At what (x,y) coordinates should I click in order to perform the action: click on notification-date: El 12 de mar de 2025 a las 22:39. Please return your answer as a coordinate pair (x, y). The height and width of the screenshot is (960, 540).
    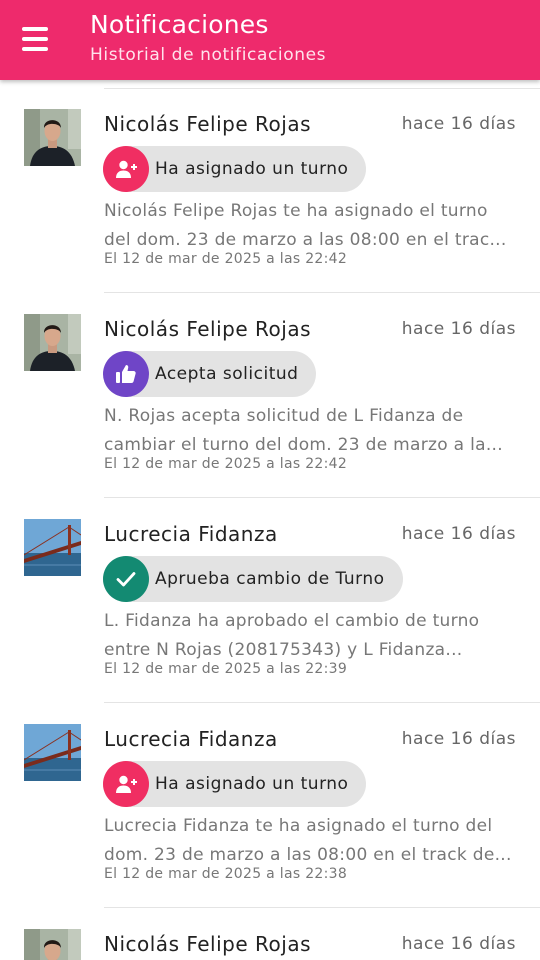
    Looking at the image, I should click on (226, 669).